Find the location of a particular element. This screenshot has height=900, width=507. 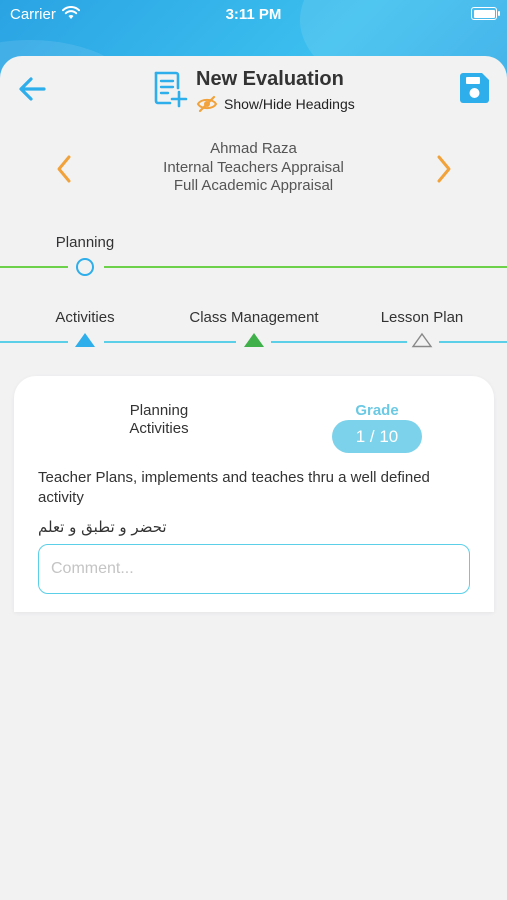

grade-selector: 1 / 10 is located at coordinates (377, 436).